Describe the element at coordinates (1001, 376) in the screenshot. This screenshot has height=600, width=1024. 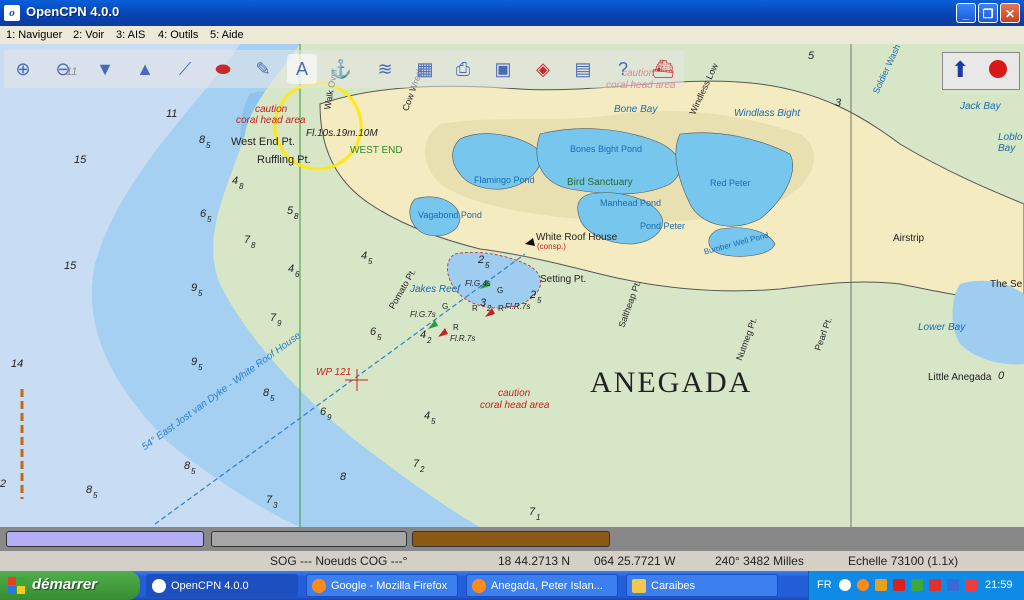
I see `sounding: 0` at that location.